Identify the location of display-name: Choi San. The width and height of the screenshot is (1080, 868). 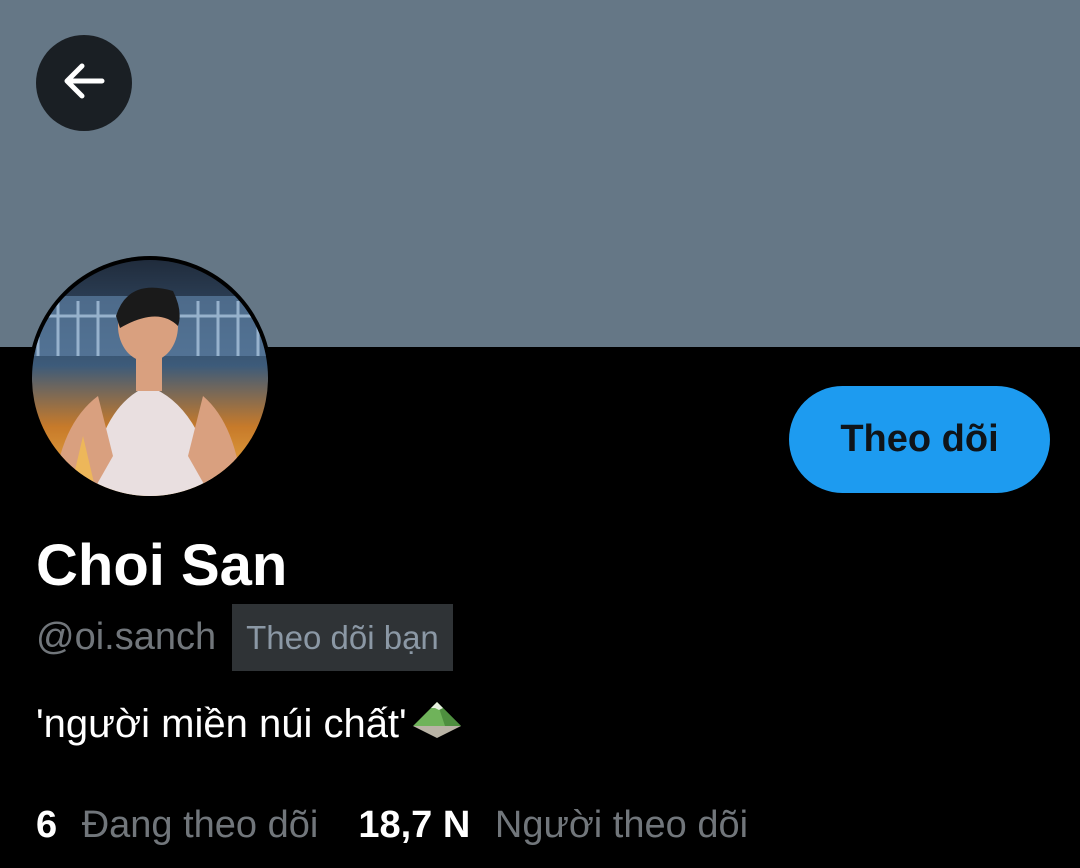
(162, 565).